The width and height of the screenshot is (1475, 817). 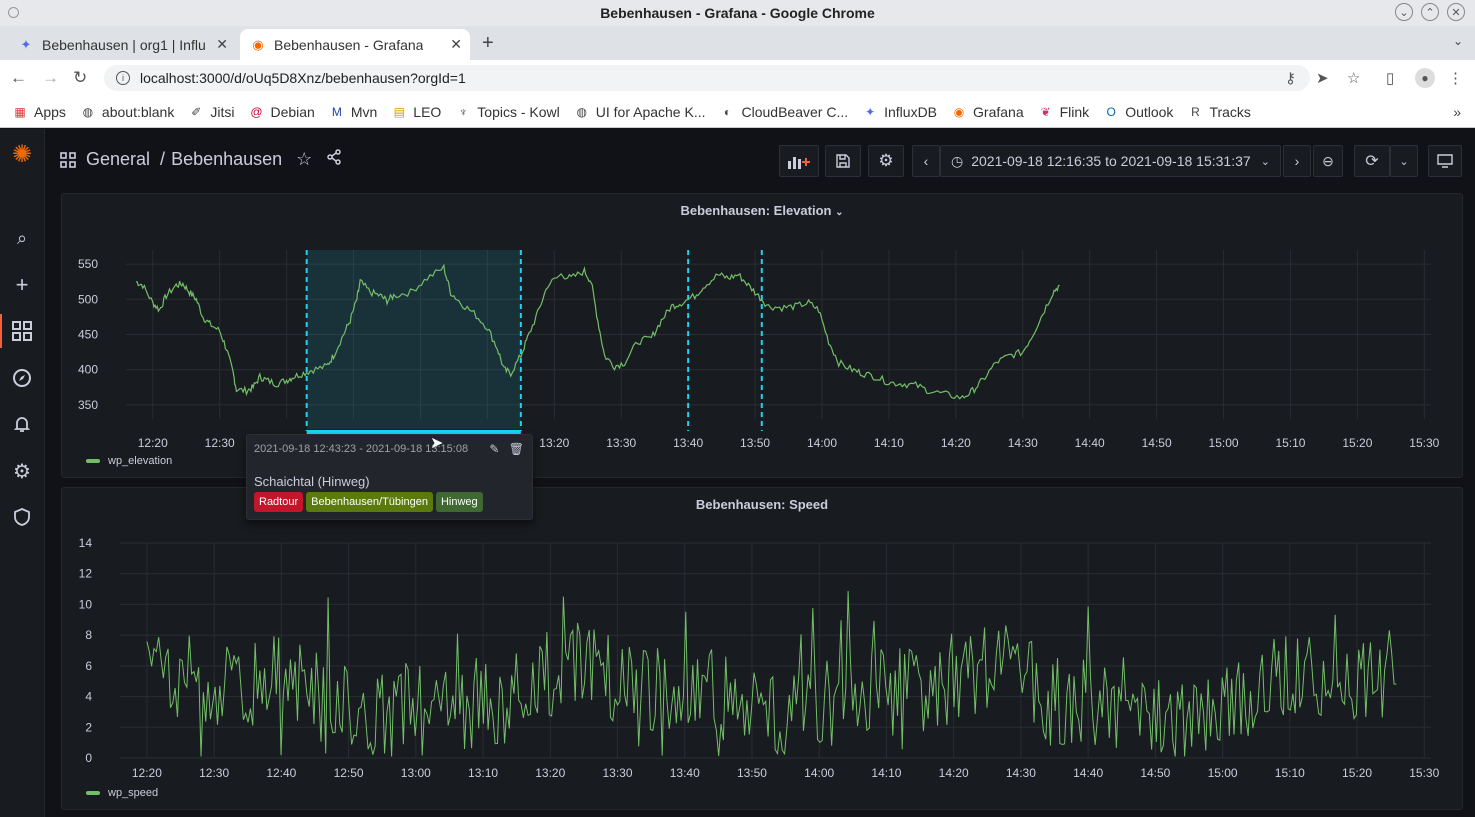 I want to click on tracks-icon: R, so click(x=1195, y=111).